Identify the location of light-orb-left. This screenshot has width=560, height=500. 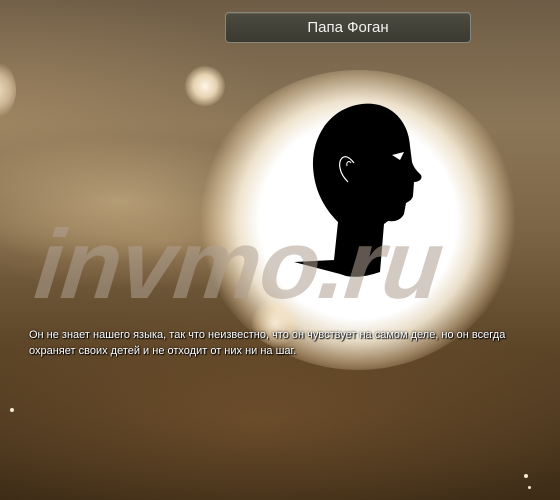
(8, 90).